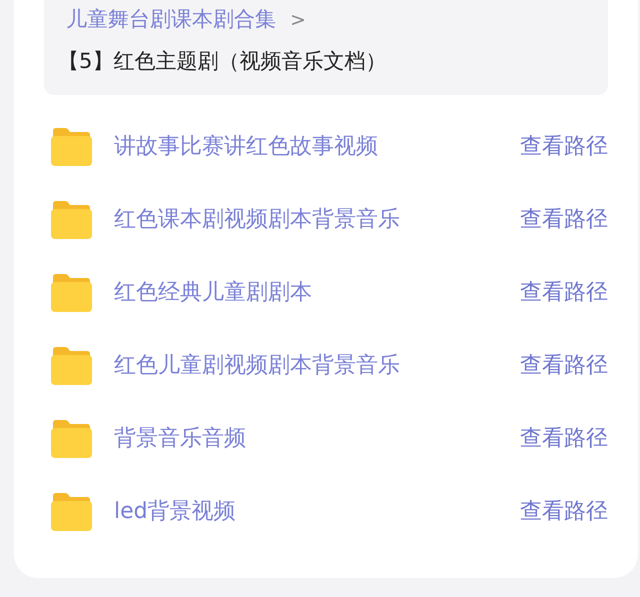 Image resolution: width=640 pixels, height=597 pixels. What do you see at coordinates (171, 20) in the screenshot?
I see `breadcrumb-link: 儿童舞台剧课本剧合集` at bounding box center [171, 20].